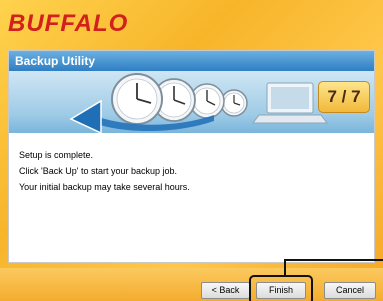 This screenshot has height=301, width=383. I want to click on finish-button: Finish, so click(281, 290).